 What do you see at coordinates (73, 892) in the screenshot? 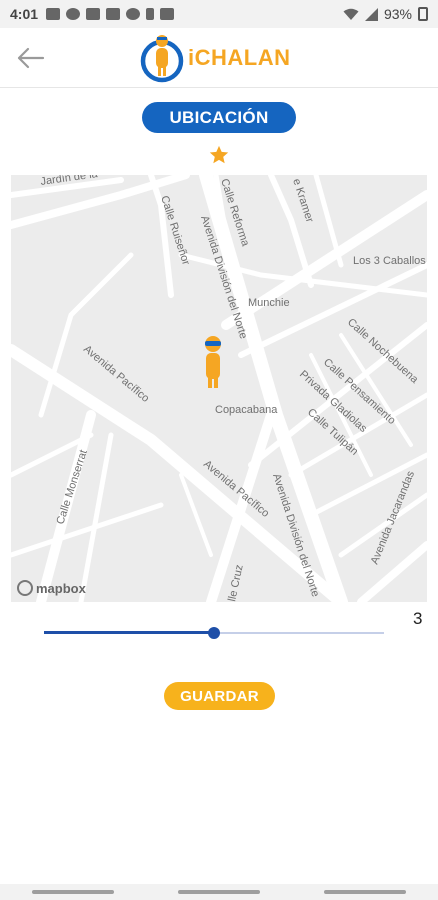
I see `nav-recents-button` at bounding box center [73, 892].